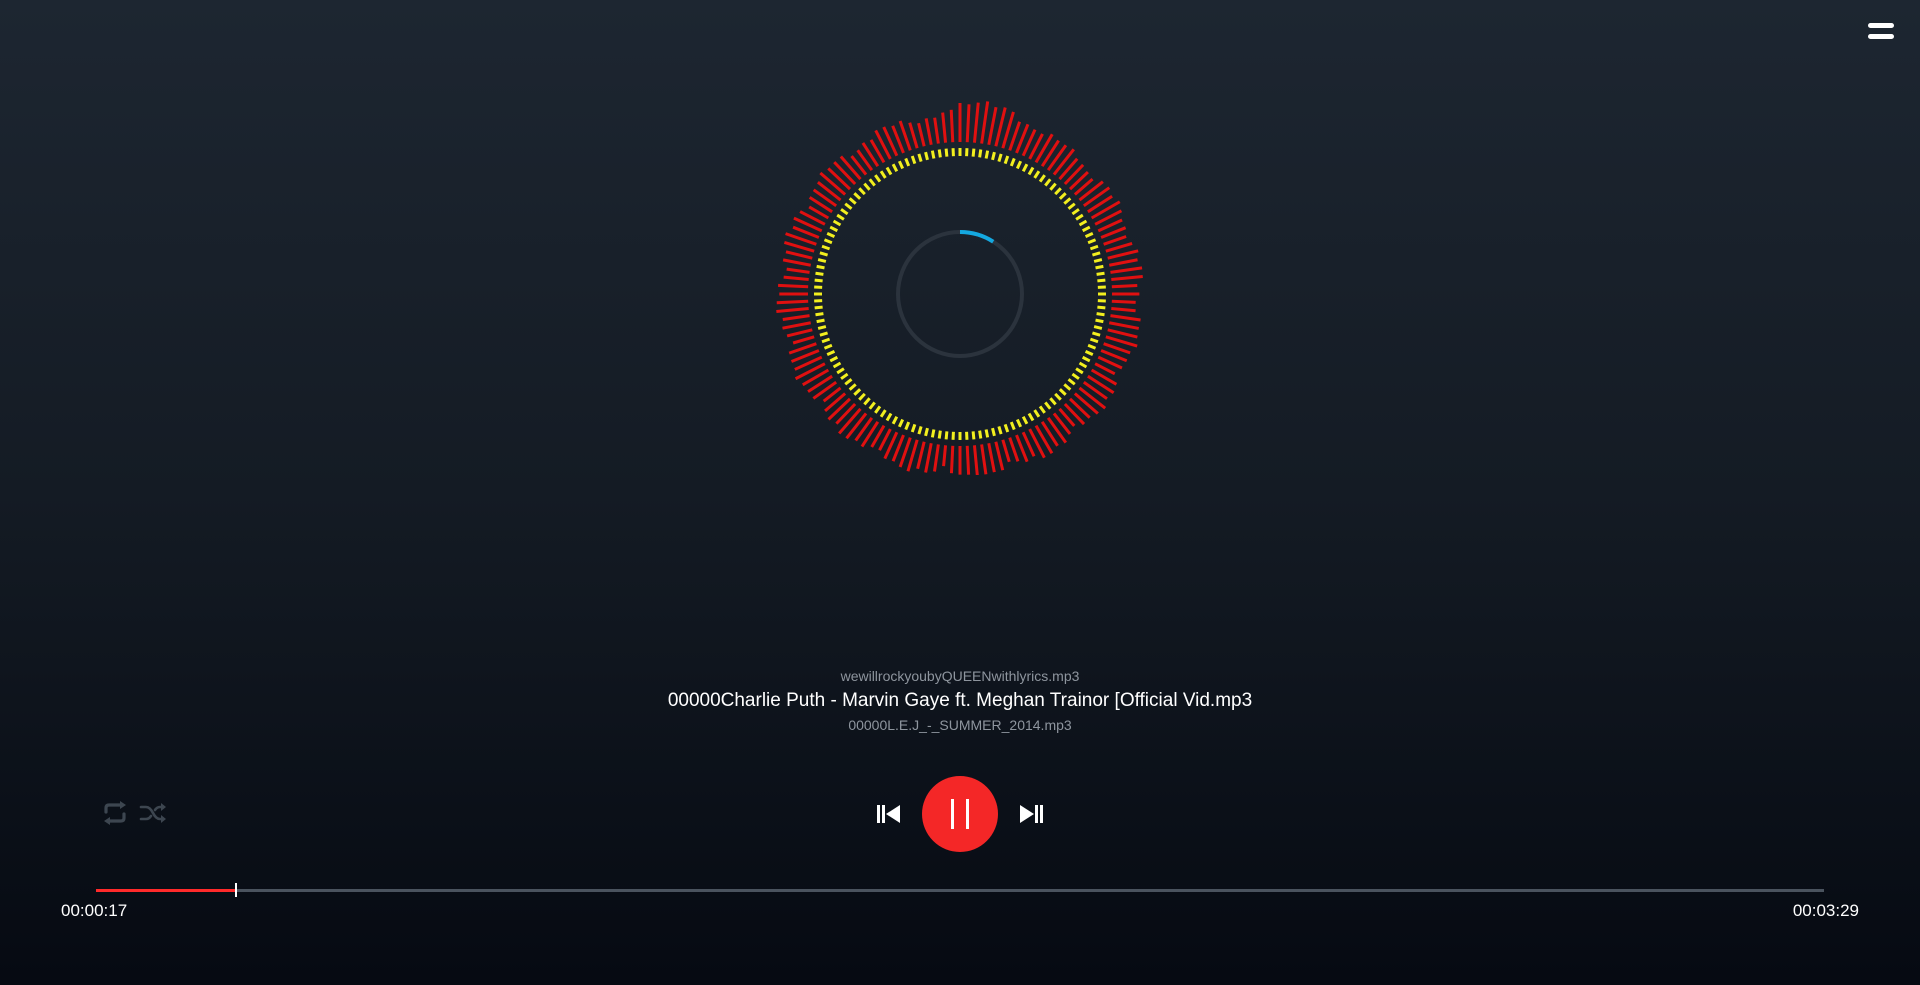 This screenshot has width=1920, height=985. Describe the element at coordinates (1031, 814) in the screenshot. I see `skip-next-icon` at that location.